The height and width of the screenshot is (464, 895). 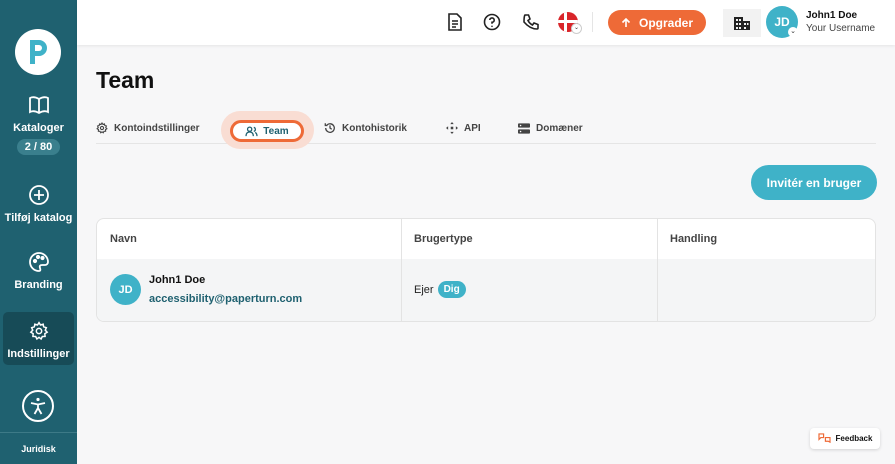 What do you see at coordinates (742, 23) in the screenshot?
I see `building-icon` at bounding box center [742, 23].